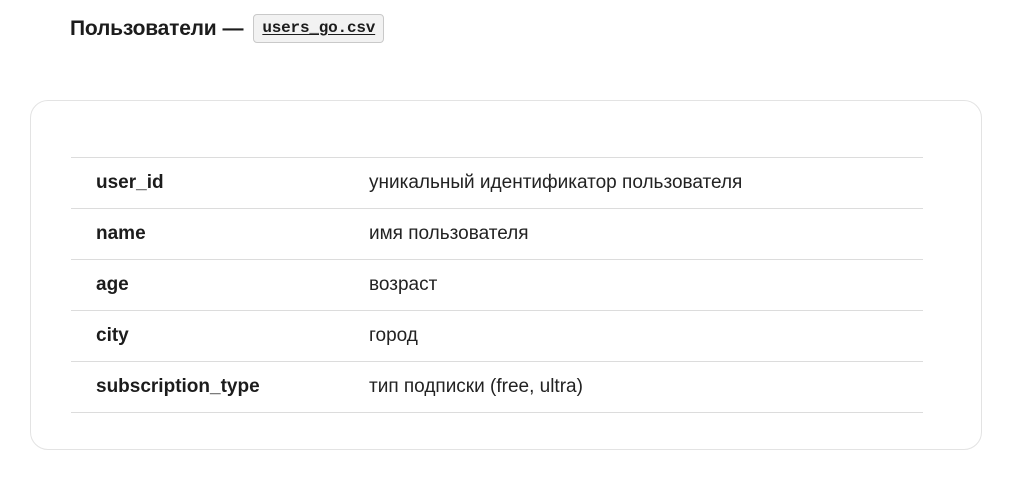  I want to click on field-description: имя пользователя, so click(646, 234).